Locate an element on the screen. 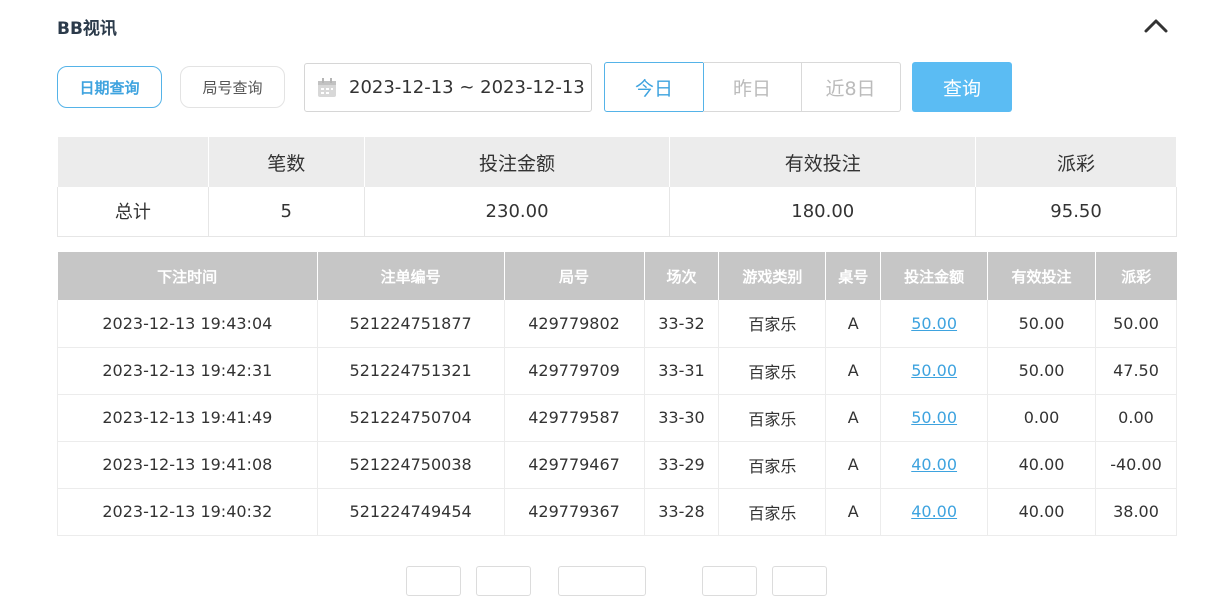 The image size is (1225, 596). order-no: 521224751877 is located at coordinates (411, 324).